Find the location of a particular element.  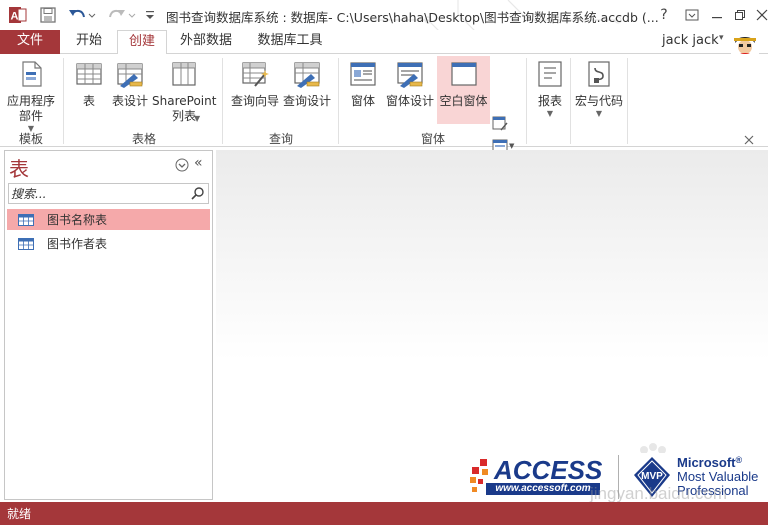

mvp-line-most-valuable: Most Valuable is located at coordinates (718, 476).